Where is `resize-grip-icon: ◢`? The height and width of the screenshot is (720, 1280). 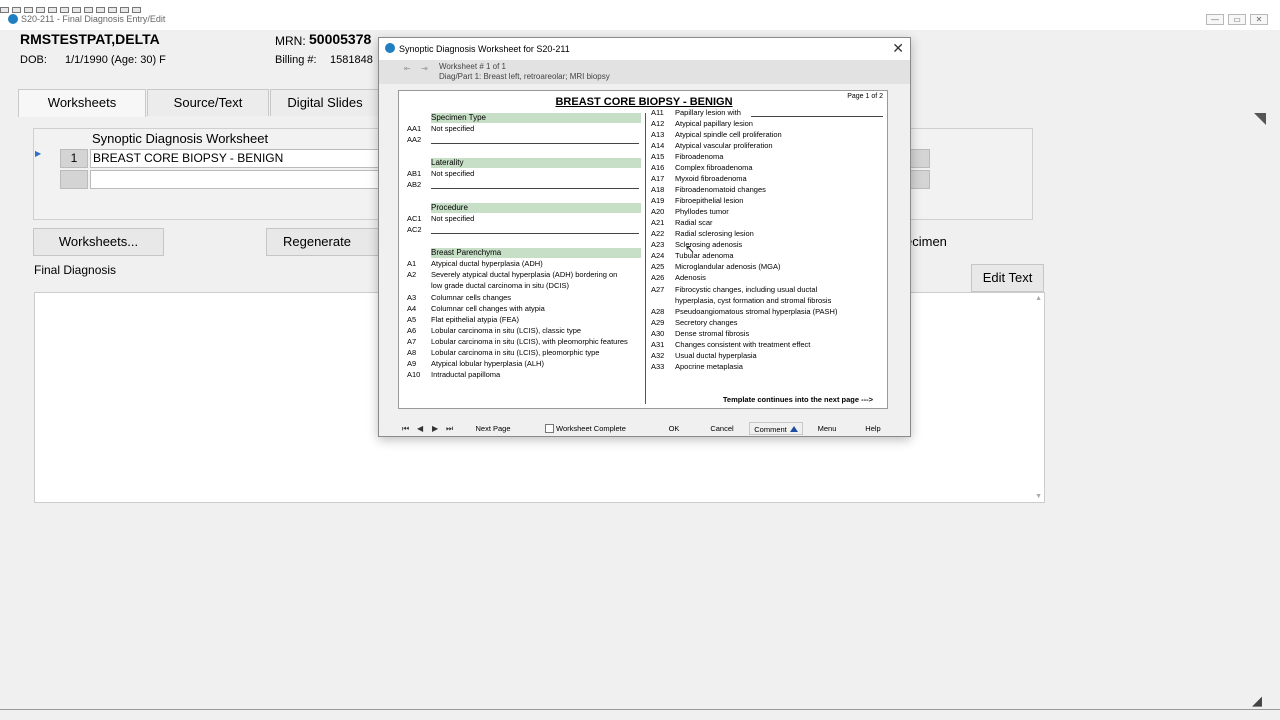
resize-grip-icon: ◢ is located at coordinates (1257, 701).